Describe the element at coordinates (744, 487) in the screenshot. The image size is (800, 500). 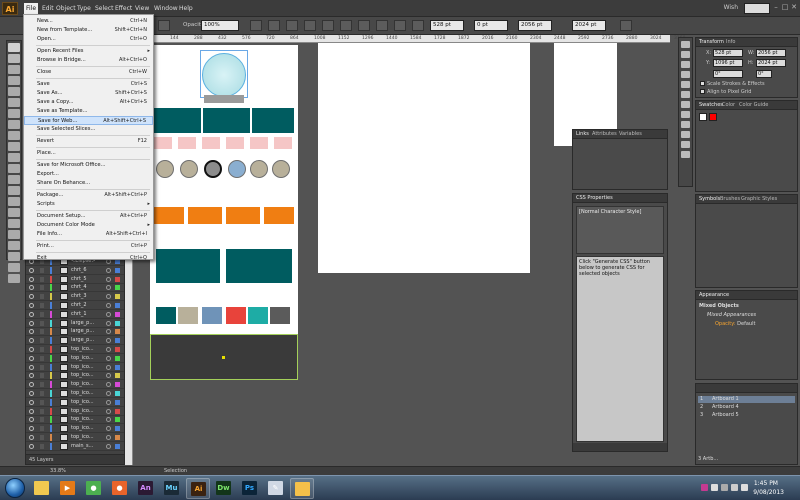
I see `volume-tray-icon` at that location.